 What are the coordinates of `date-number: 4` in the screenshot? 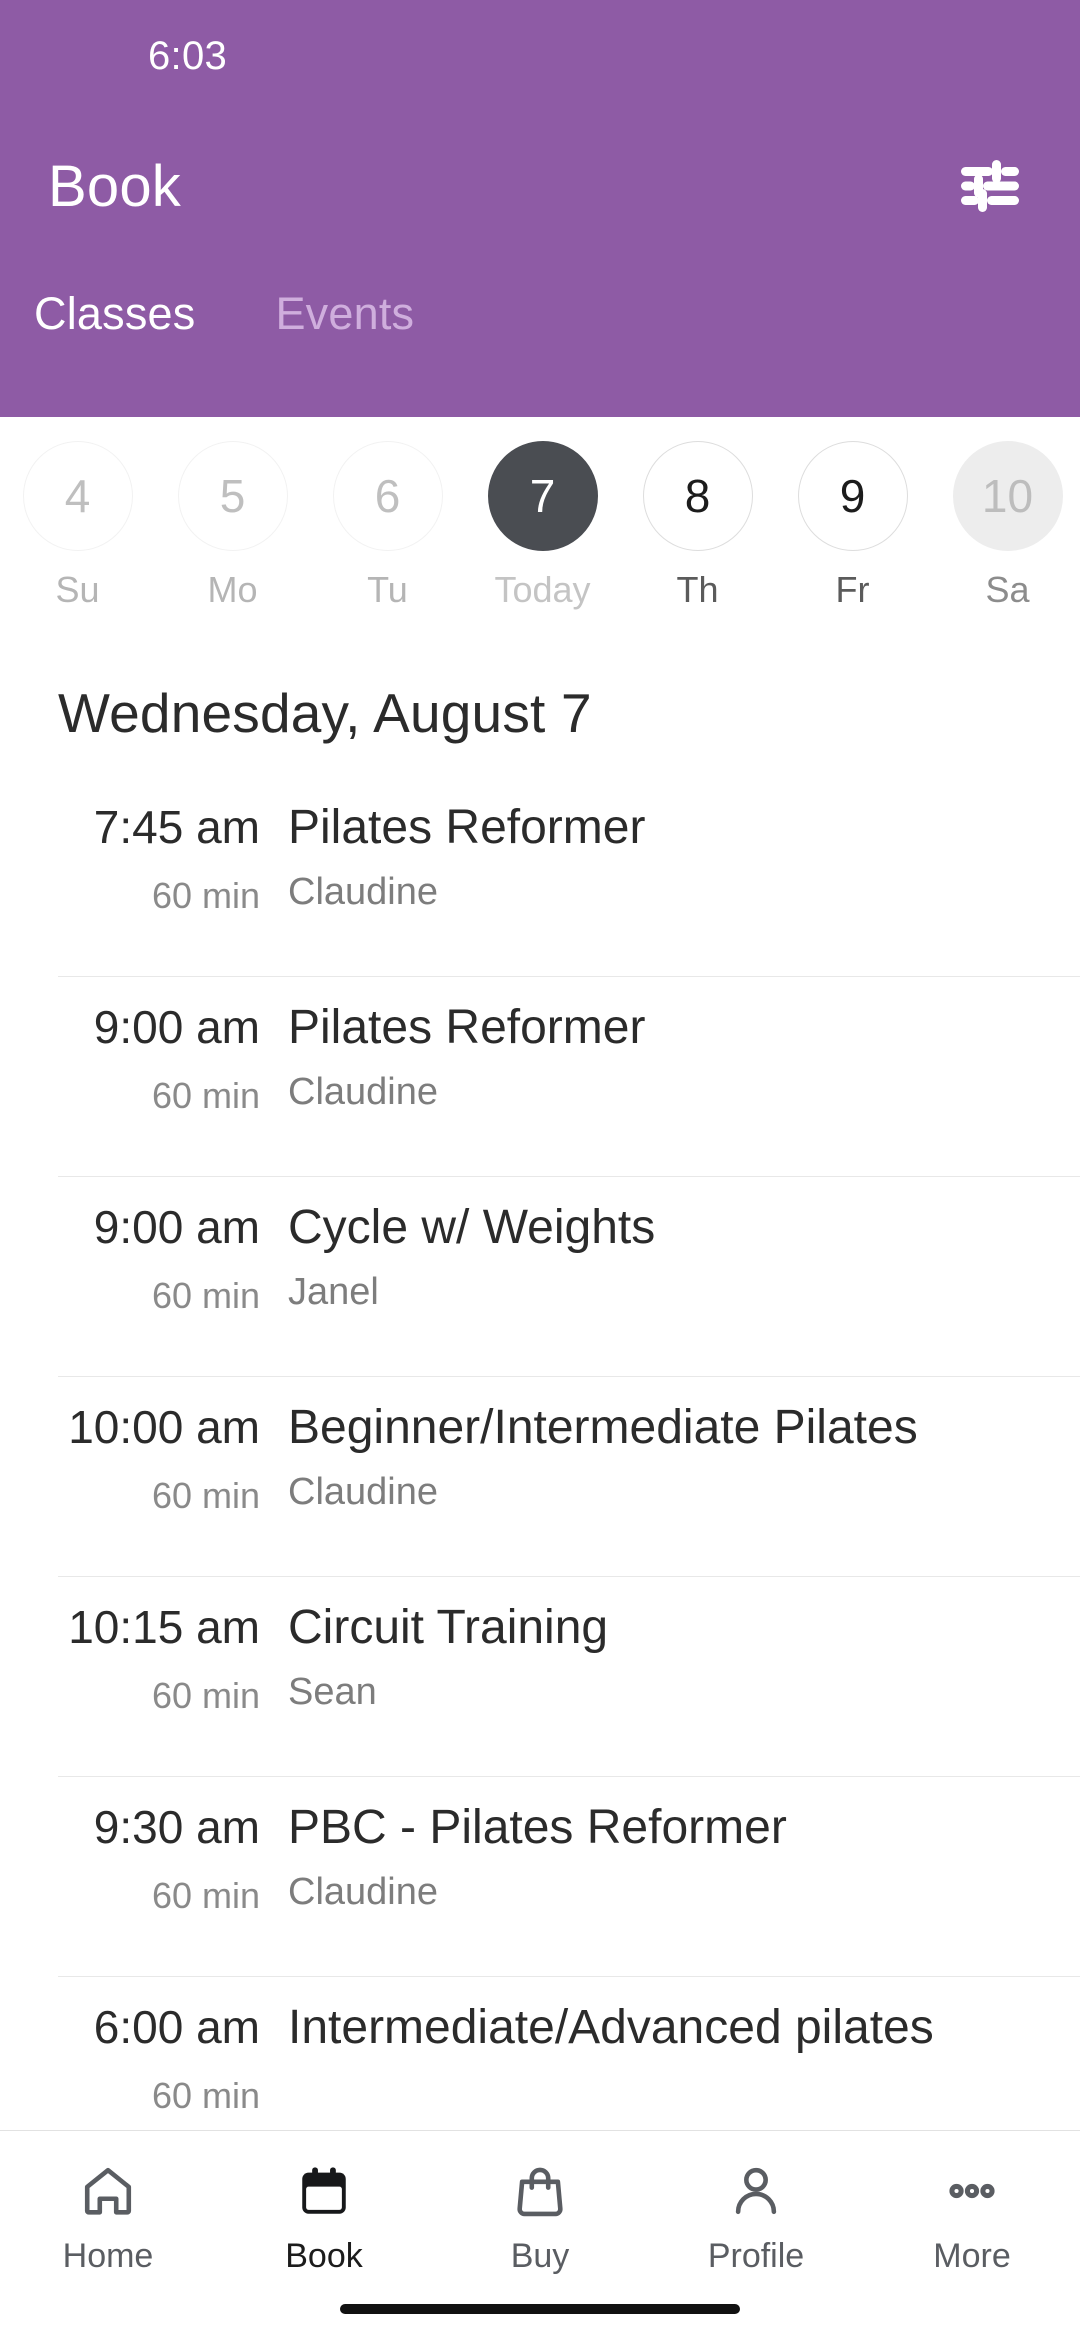 It's located at (77, 496).